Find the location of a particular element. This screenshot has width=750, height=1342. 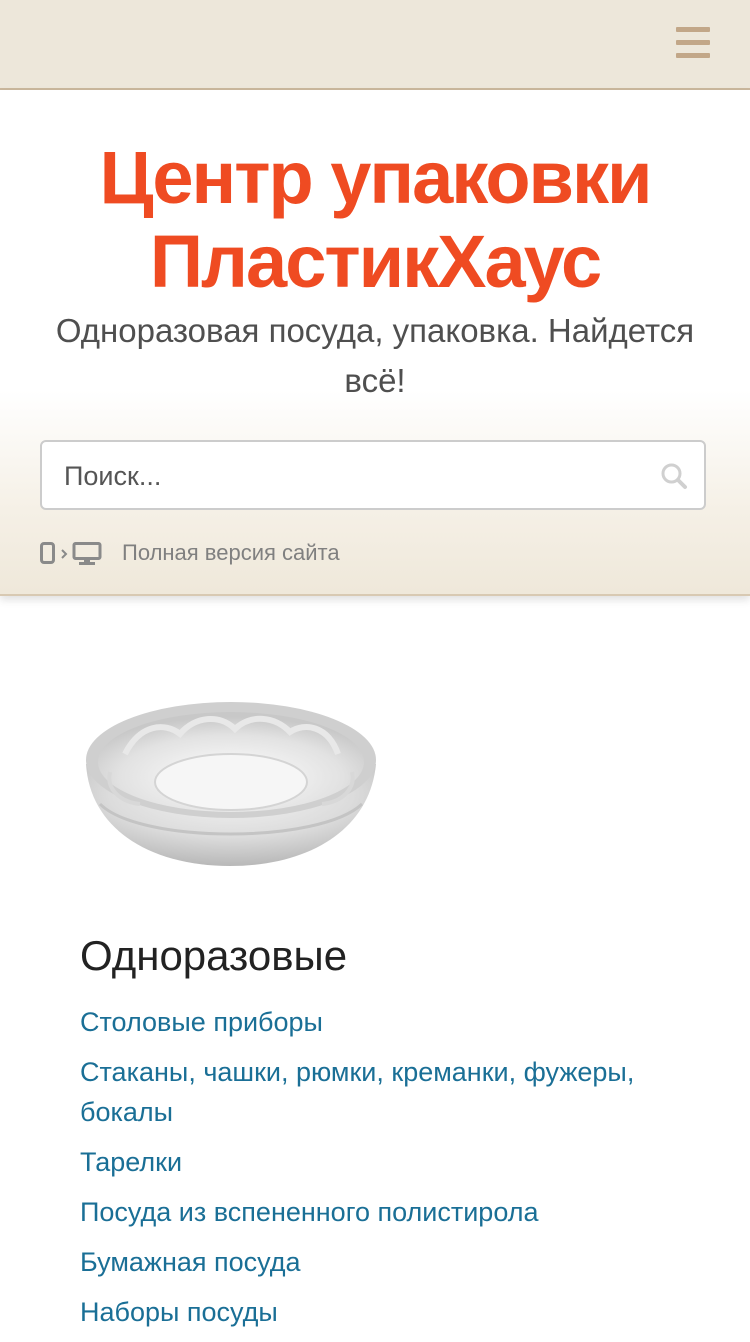

search-box is located at coordinates (373, 475).